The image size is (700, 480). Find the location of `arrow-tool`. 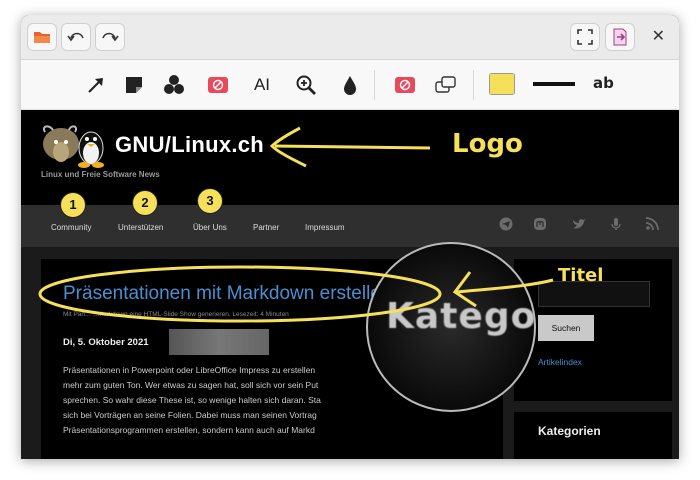

arrow-tool is located at coordinates (96, 85).